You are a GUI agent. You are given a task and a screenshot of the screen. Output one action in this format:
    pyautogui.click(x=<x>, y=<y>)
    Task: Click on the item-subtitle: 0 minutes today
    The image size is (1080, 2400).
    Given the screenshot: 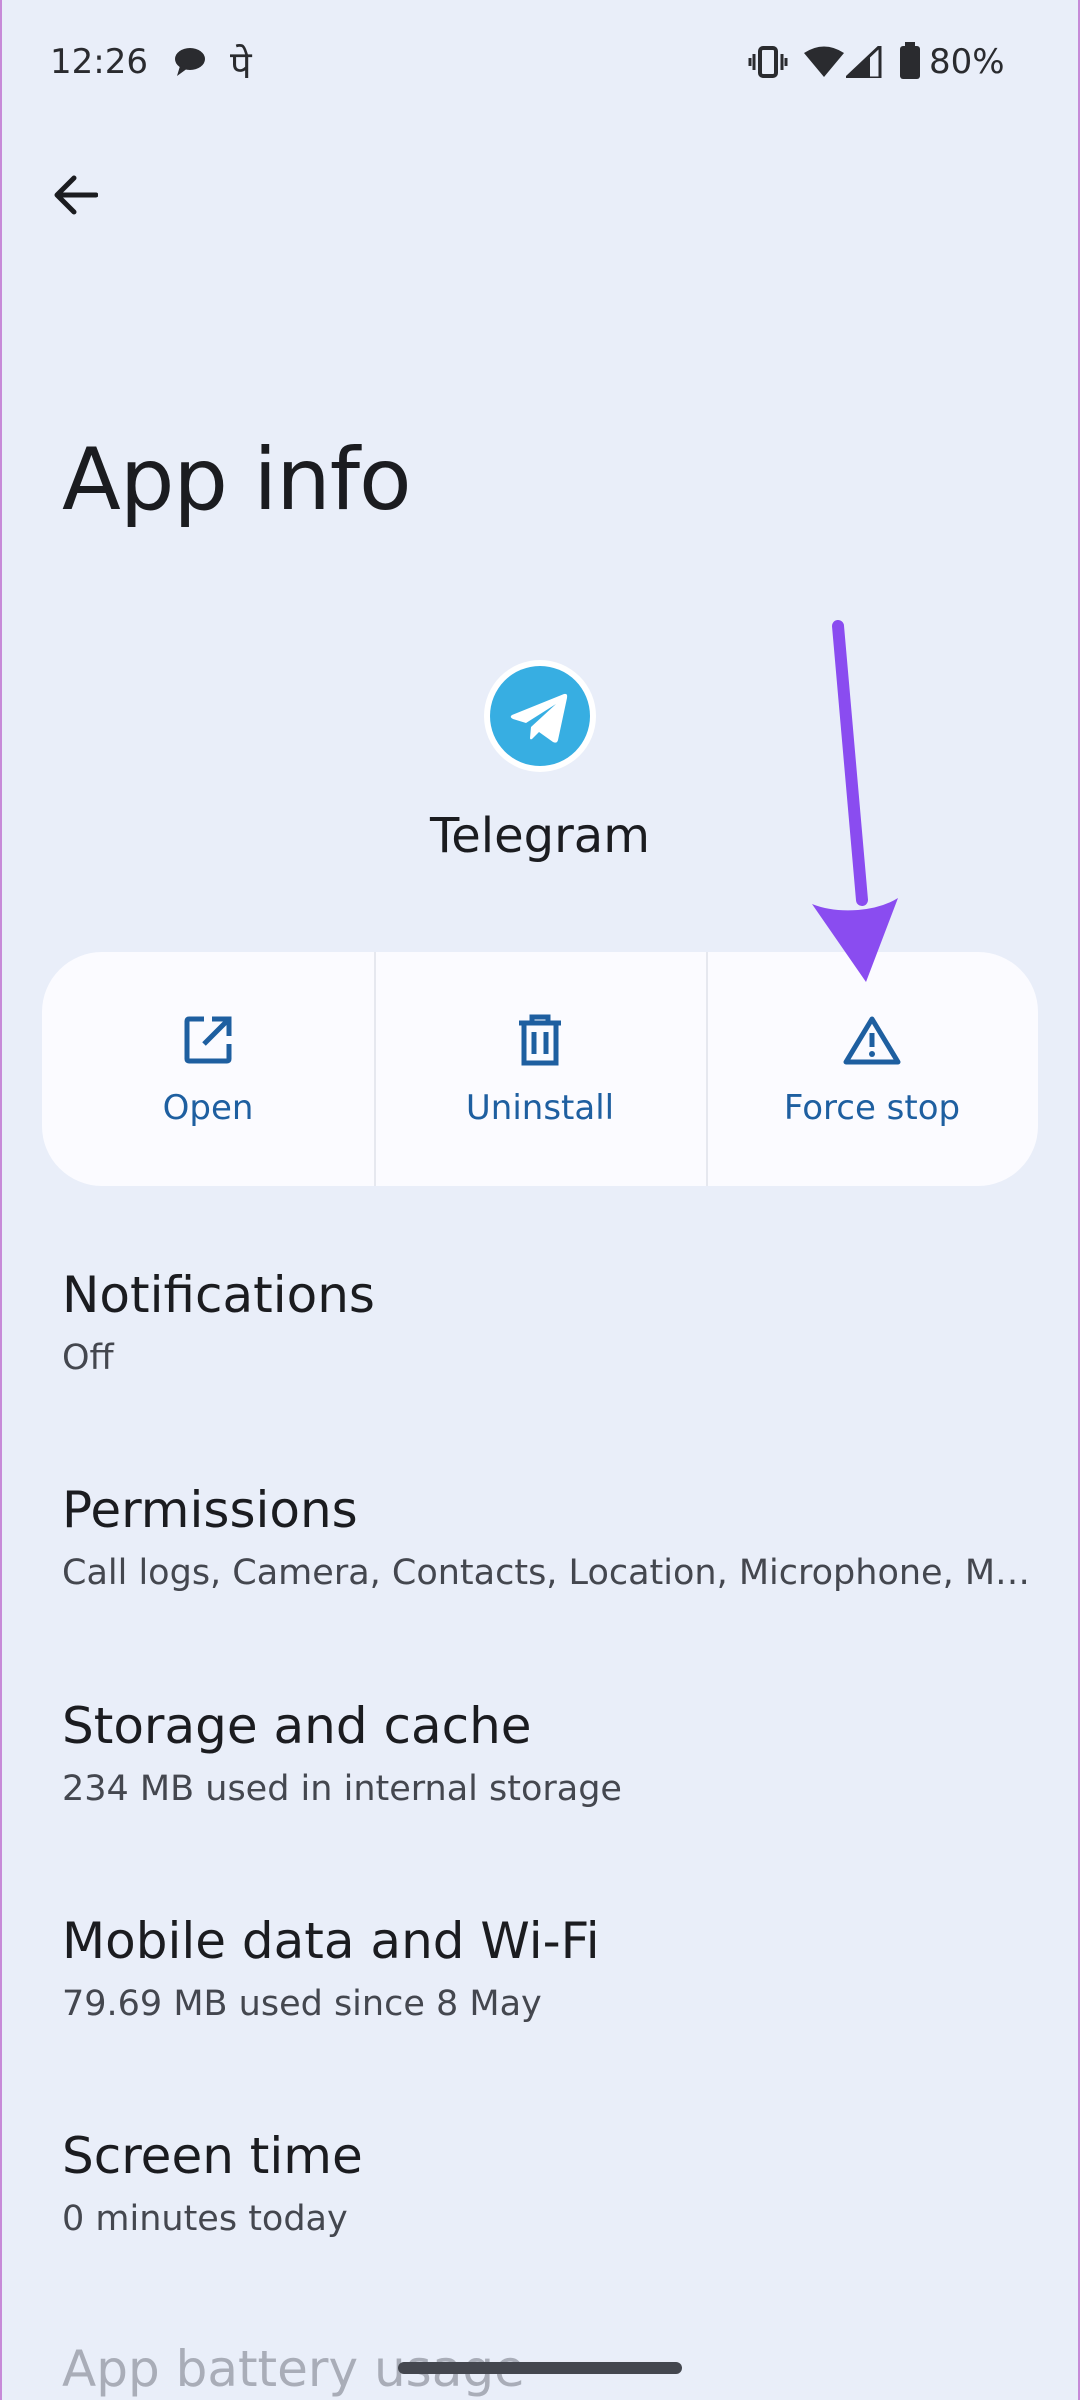 What is the action you would take?
    pyautogui.click(x=205, y=2219)
    